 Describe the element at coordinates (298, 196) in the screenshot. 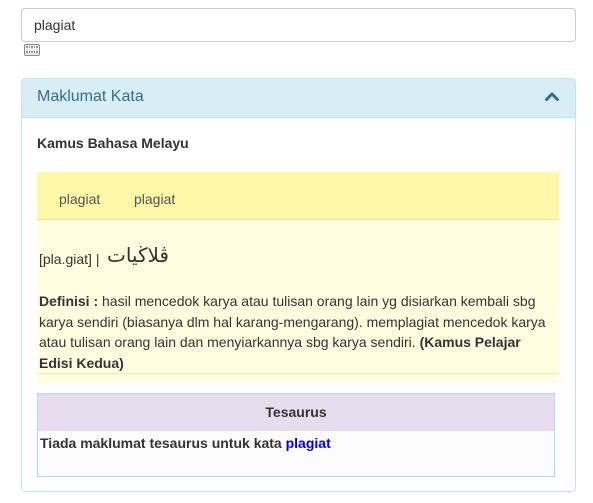

I see `entry-header: plagiat plagiat` at that location.